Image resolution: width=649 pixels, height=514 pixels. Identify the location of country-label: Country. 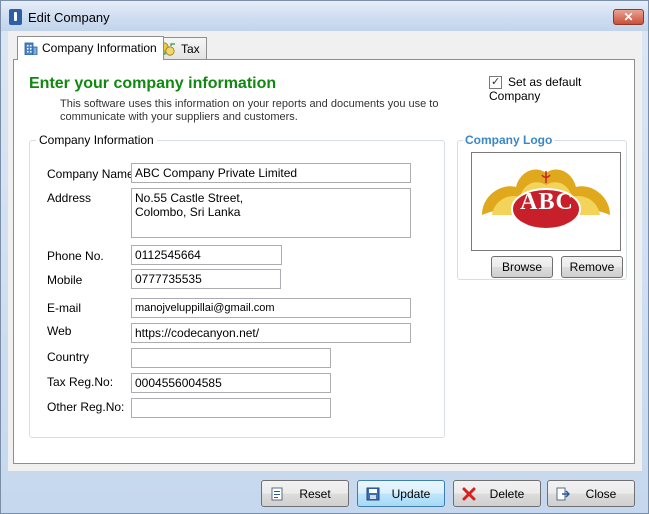
(68, 357).